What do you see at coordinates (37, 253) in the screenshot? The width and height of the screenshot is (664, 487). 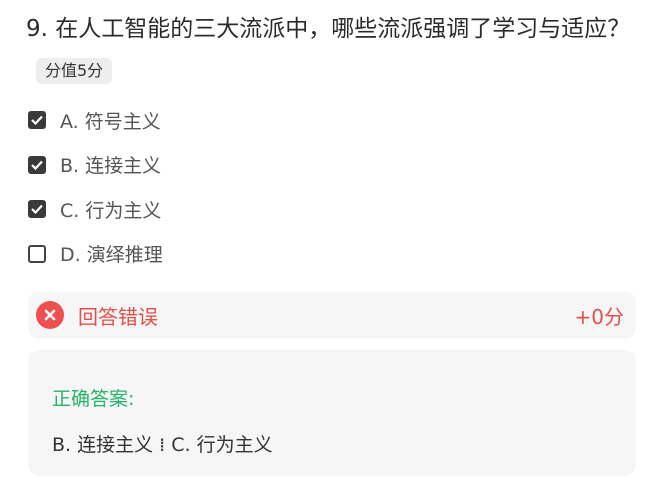 I see `checkbox-unchecked-icon` at bounding box center [37, 253].